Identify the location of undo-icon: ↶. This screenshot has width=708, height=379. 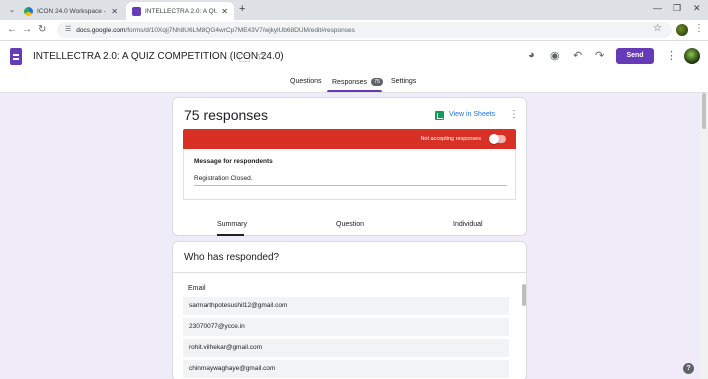
(577, 55).